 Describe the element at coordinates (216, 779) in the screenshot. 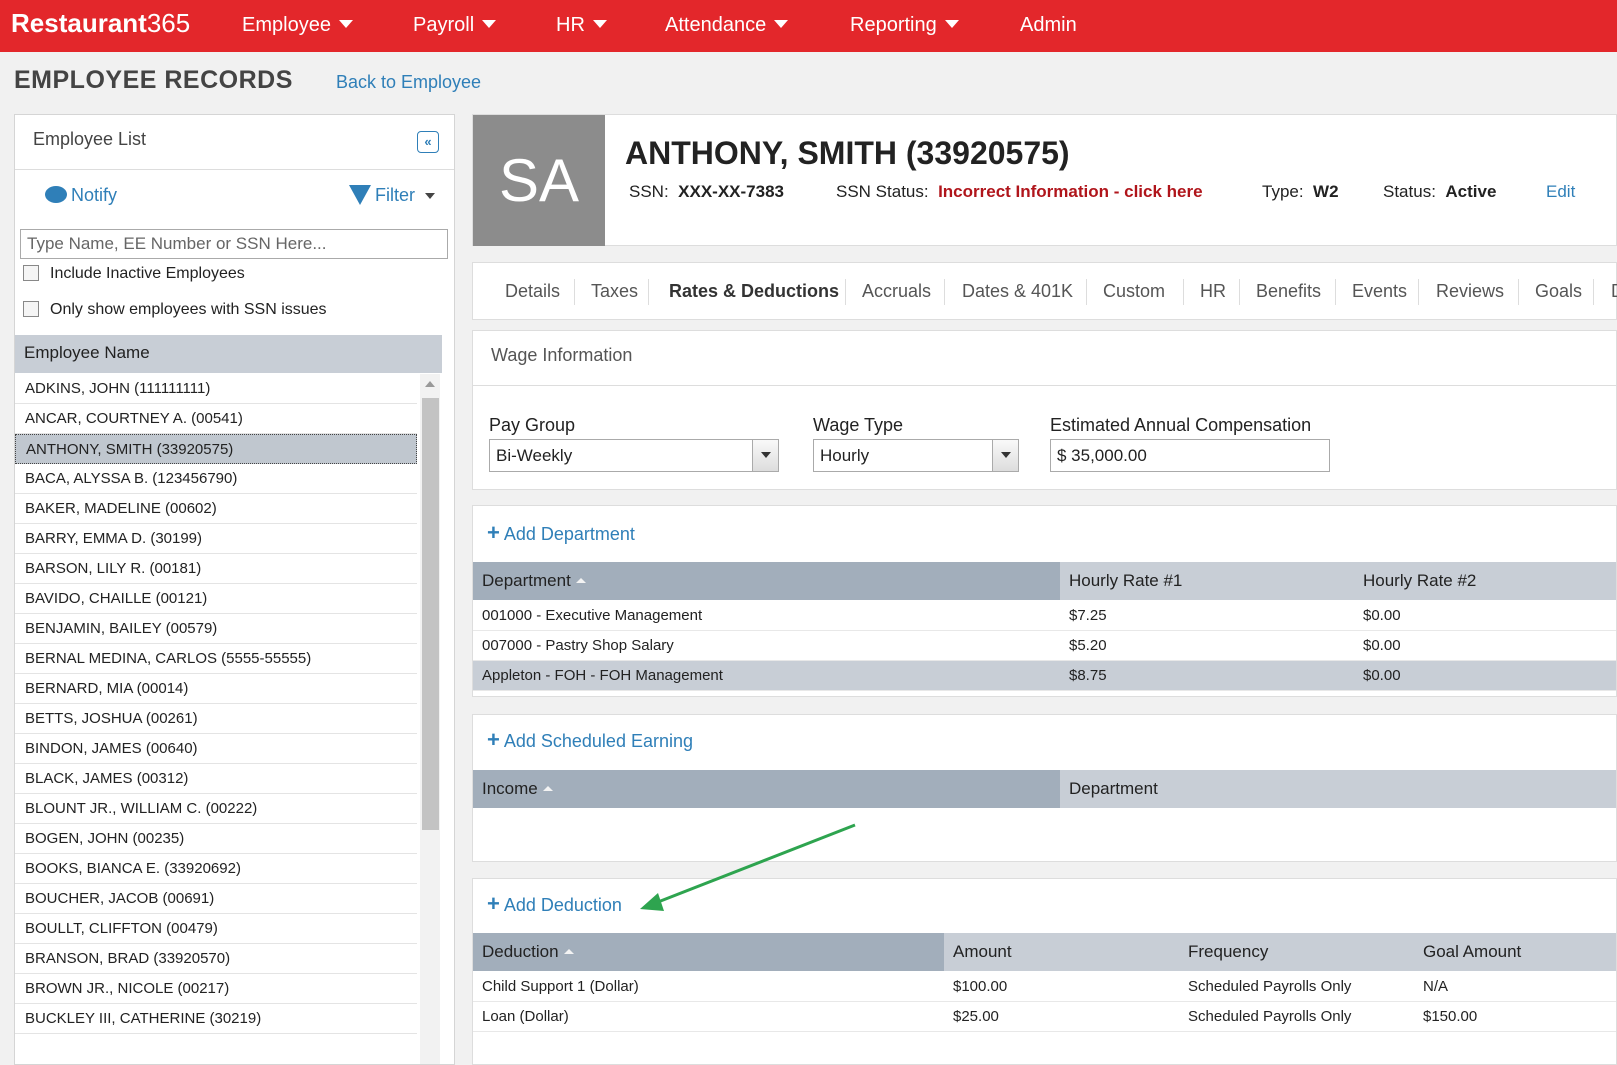

I see `employee-list-item: BLACK, JAMES (00312)` at that location.